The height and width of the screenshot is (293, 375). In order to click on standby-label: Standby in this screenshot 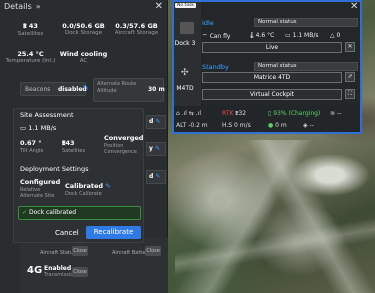, I will do `click(215, 67)`.